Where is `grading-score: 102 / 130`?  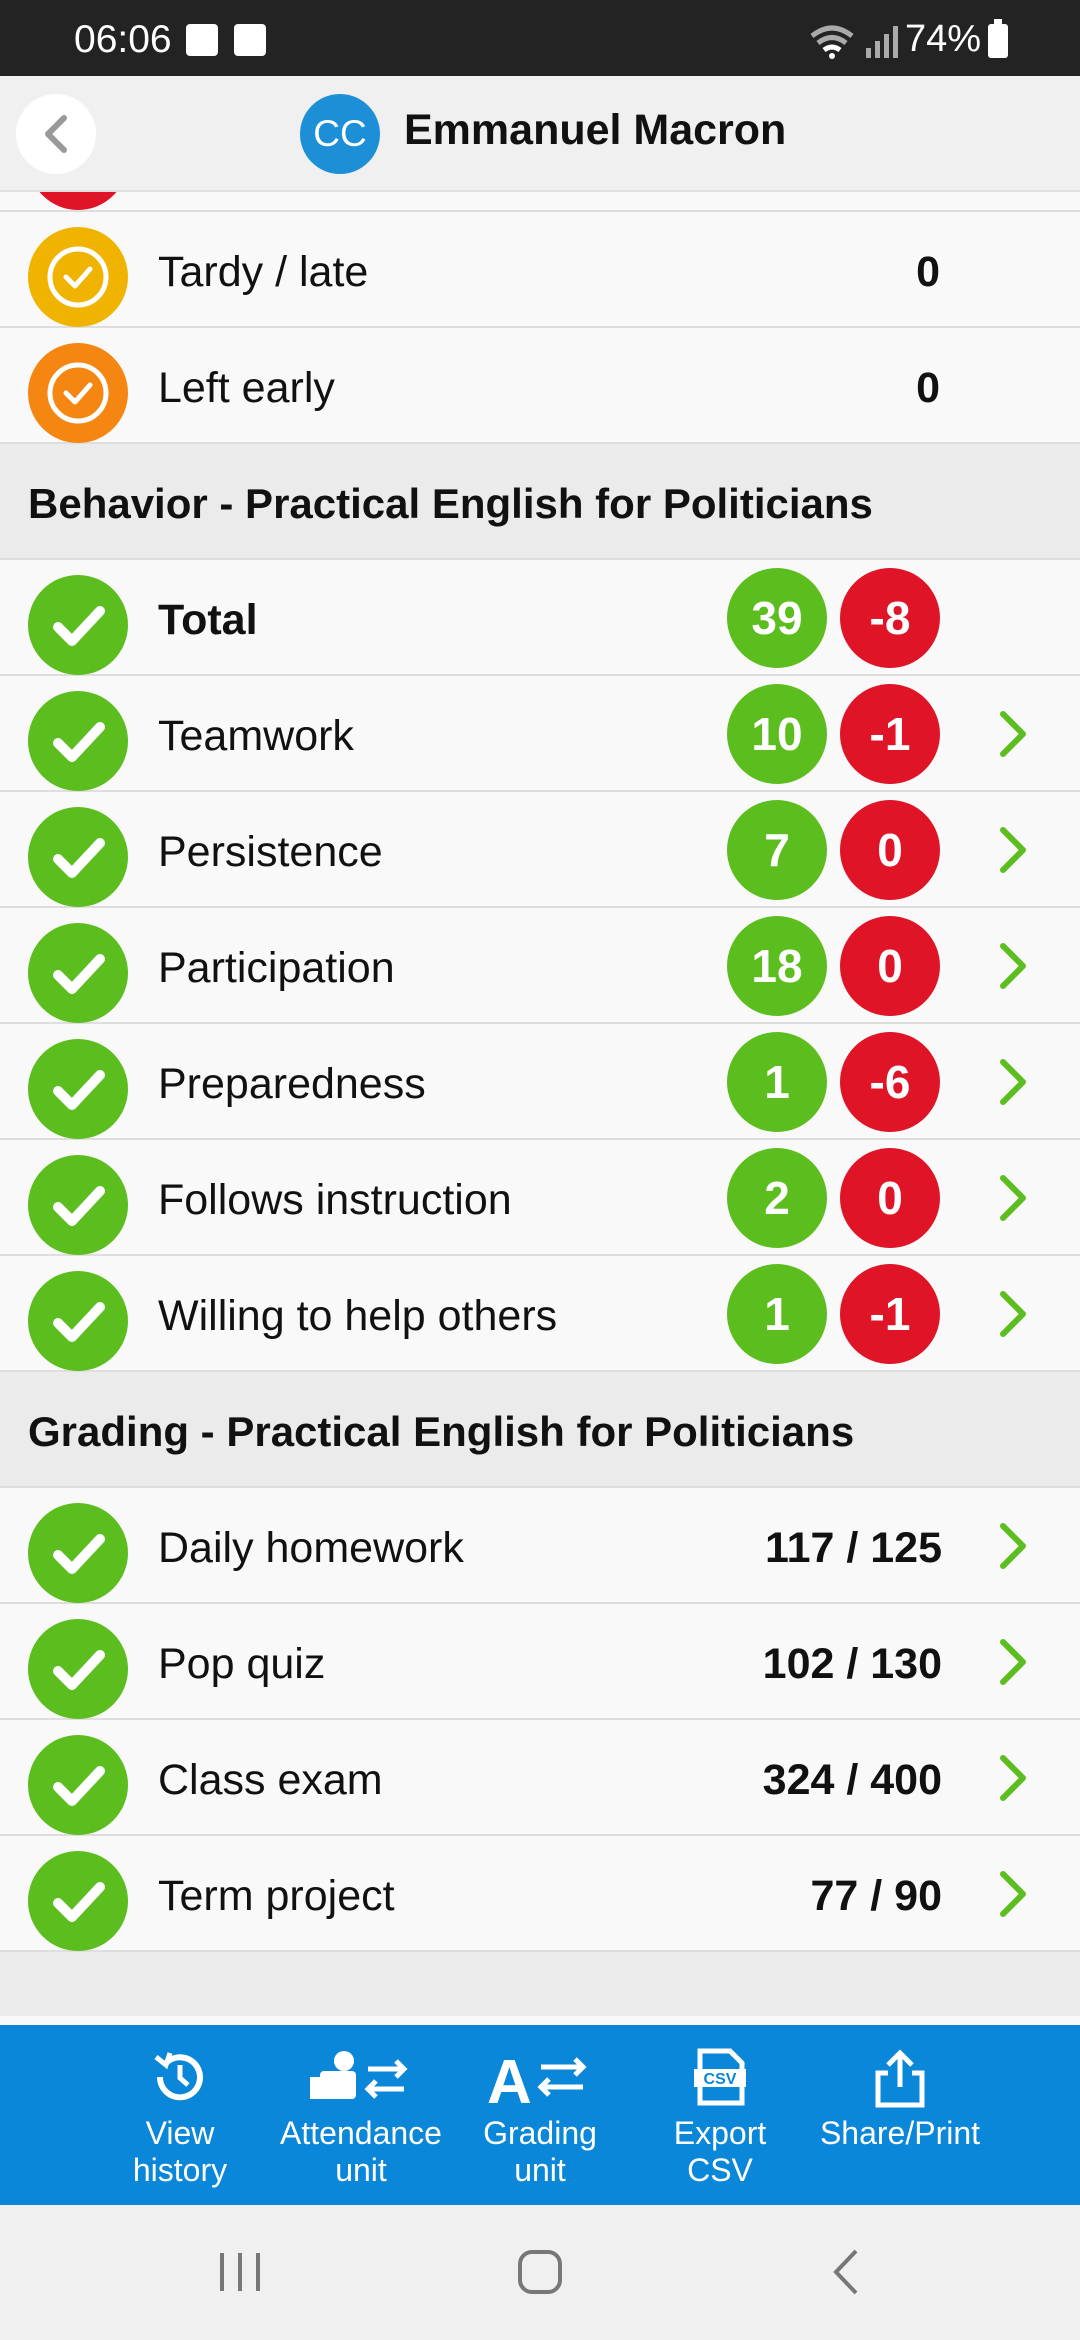 grading-score: 102 / 130 is located at coordinates (852, 1664).